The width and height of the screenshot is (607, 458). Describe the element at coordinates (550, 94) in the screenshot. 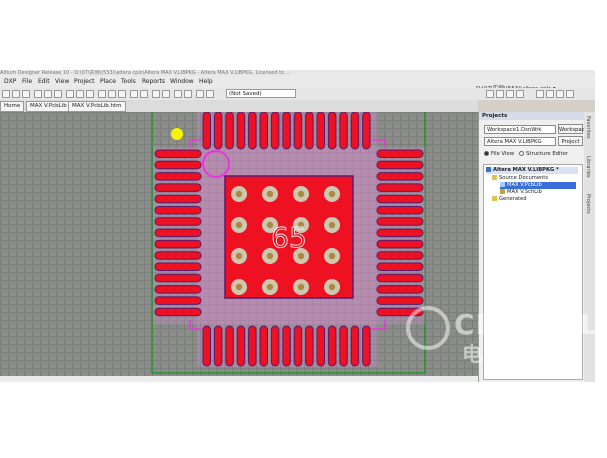

I see `stop-icon` at that location.